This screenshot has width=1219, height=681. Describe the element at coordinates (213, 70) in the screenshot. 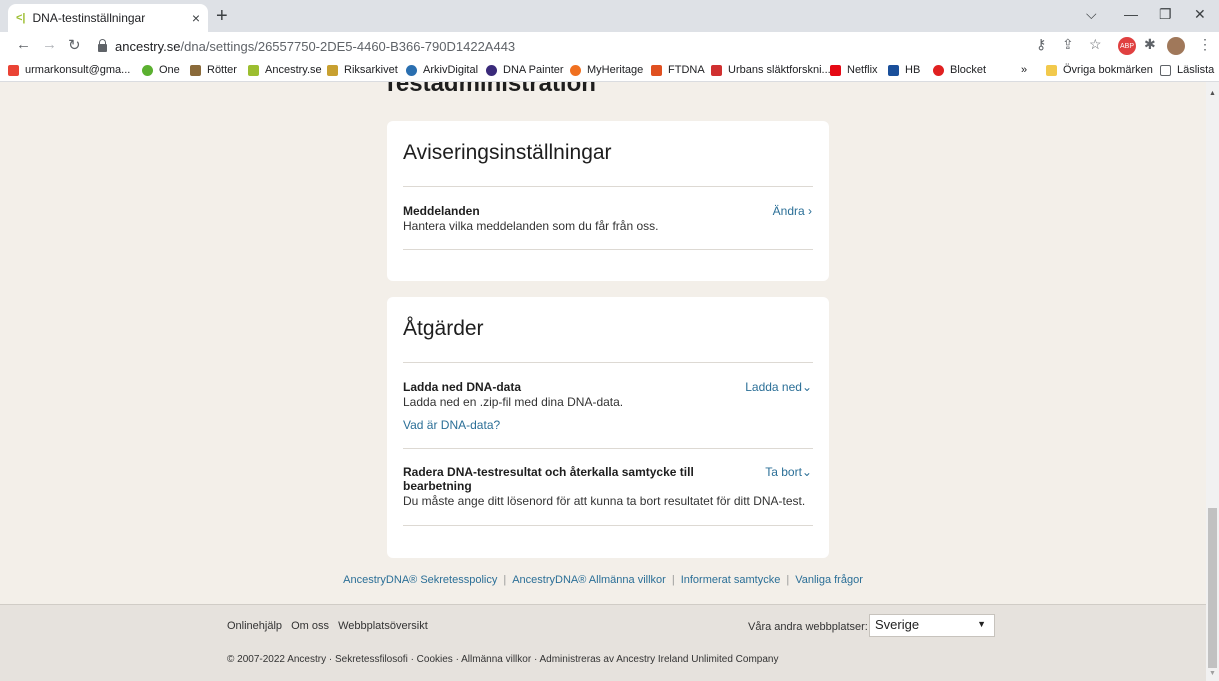

I see `bookmark-rotter: Rötter` at that location.